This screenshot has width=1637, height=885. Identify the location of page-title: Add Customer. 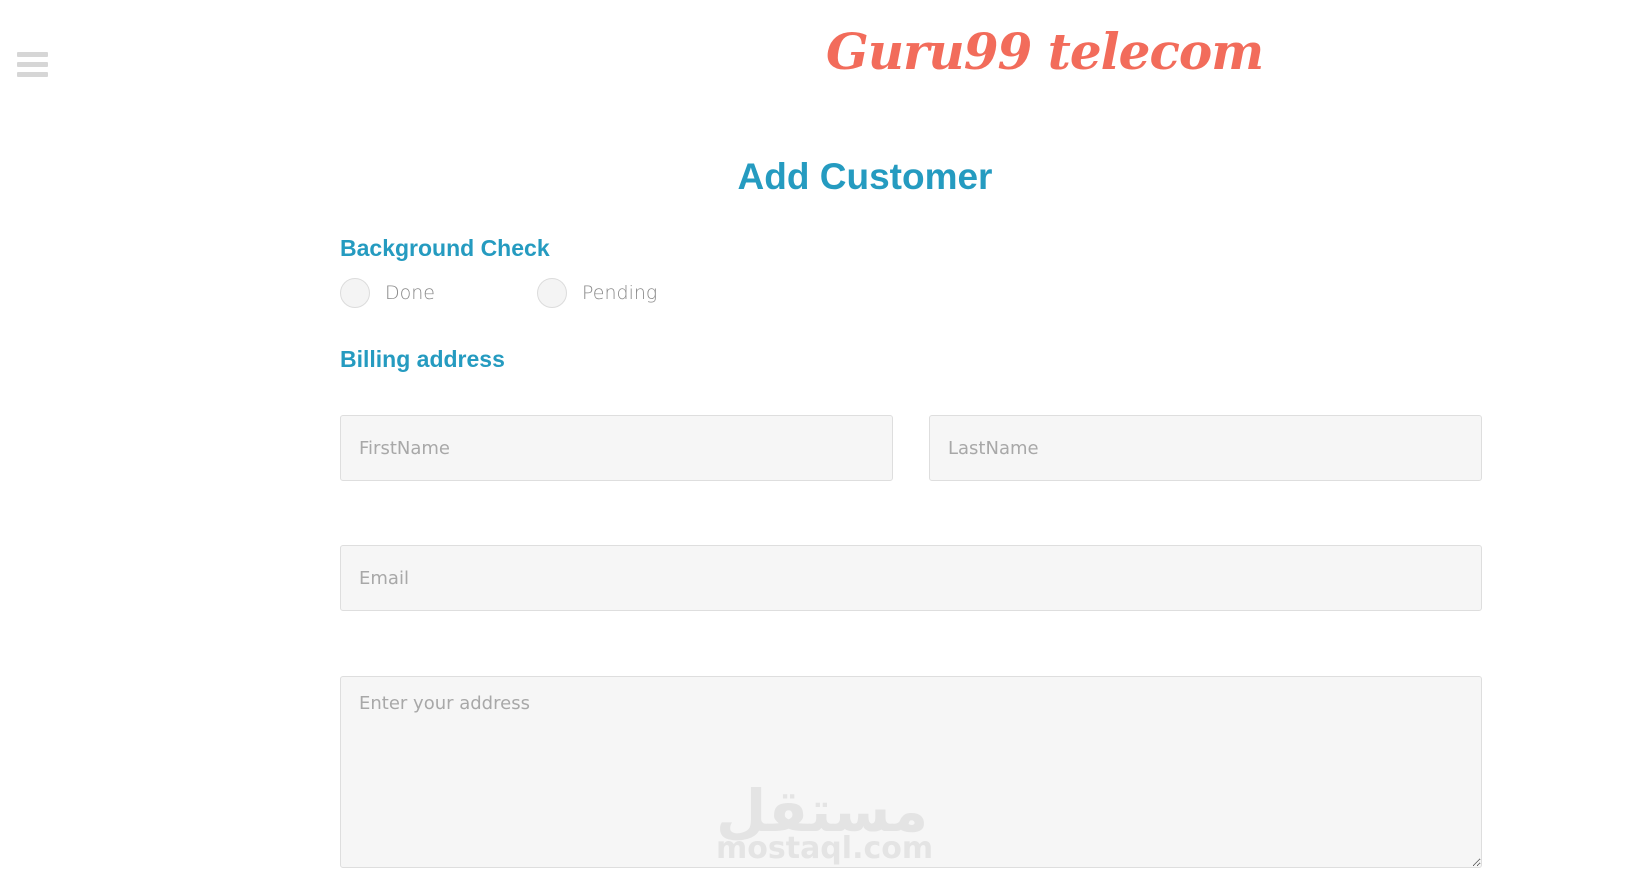
(865, 176).